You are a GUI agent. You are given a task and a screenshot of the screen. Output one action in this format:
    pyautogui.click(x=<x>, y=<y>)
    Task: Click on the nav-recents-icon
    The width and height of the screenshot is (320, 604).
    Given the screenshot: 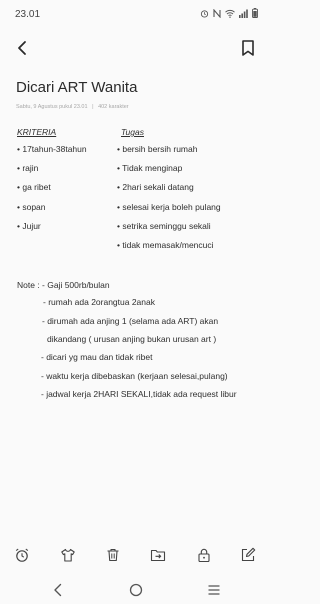 What is the action you would take?
    pyautogui.click(x=214, y=590)
    